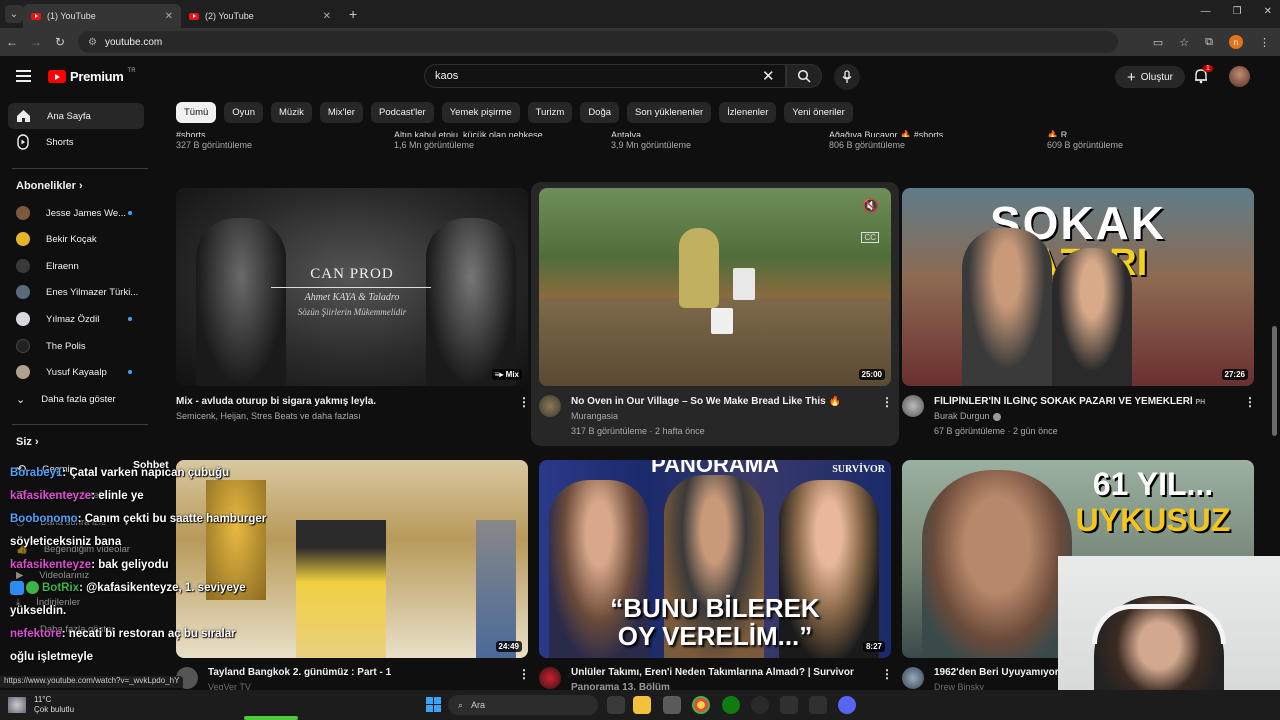  Describe the element at coordinates (598, 42) in the screenshot. I see `url-field: ⚙ youtube.com` at that location.